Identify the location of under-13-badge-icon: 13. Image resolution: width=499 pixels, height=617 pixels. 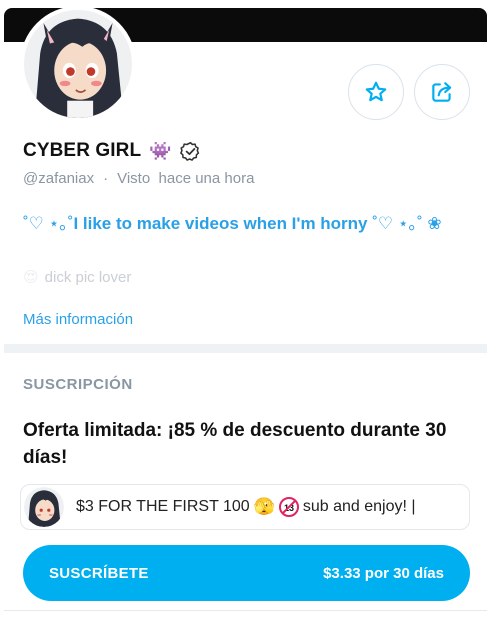
(288, 507).